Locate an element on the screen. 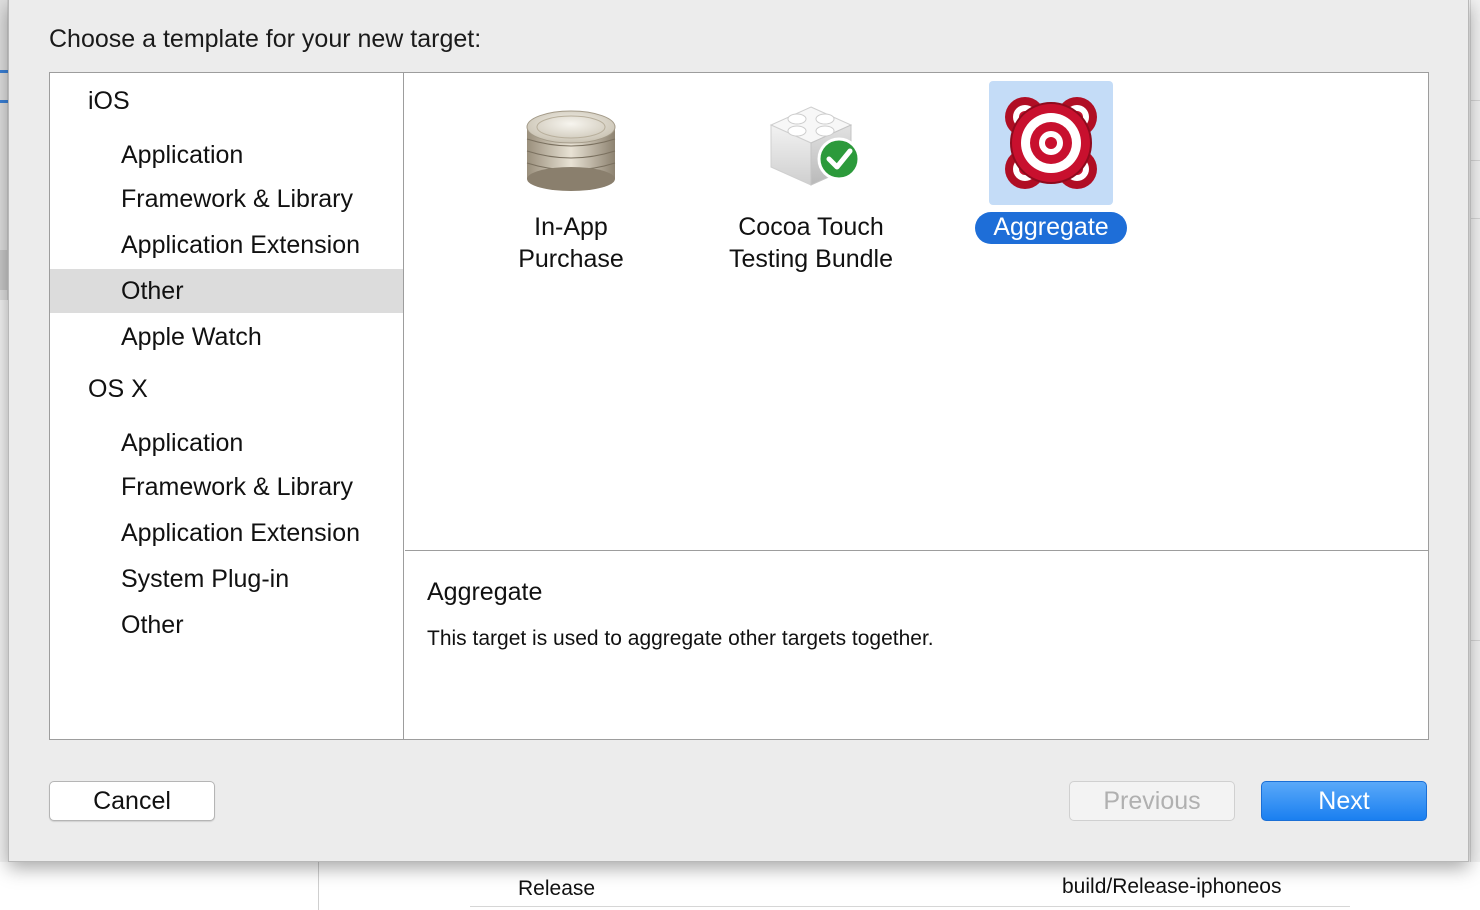 This screenshot has width=1480, height=910. template-label: In-App Purchase is located at coordinates (571, 243).